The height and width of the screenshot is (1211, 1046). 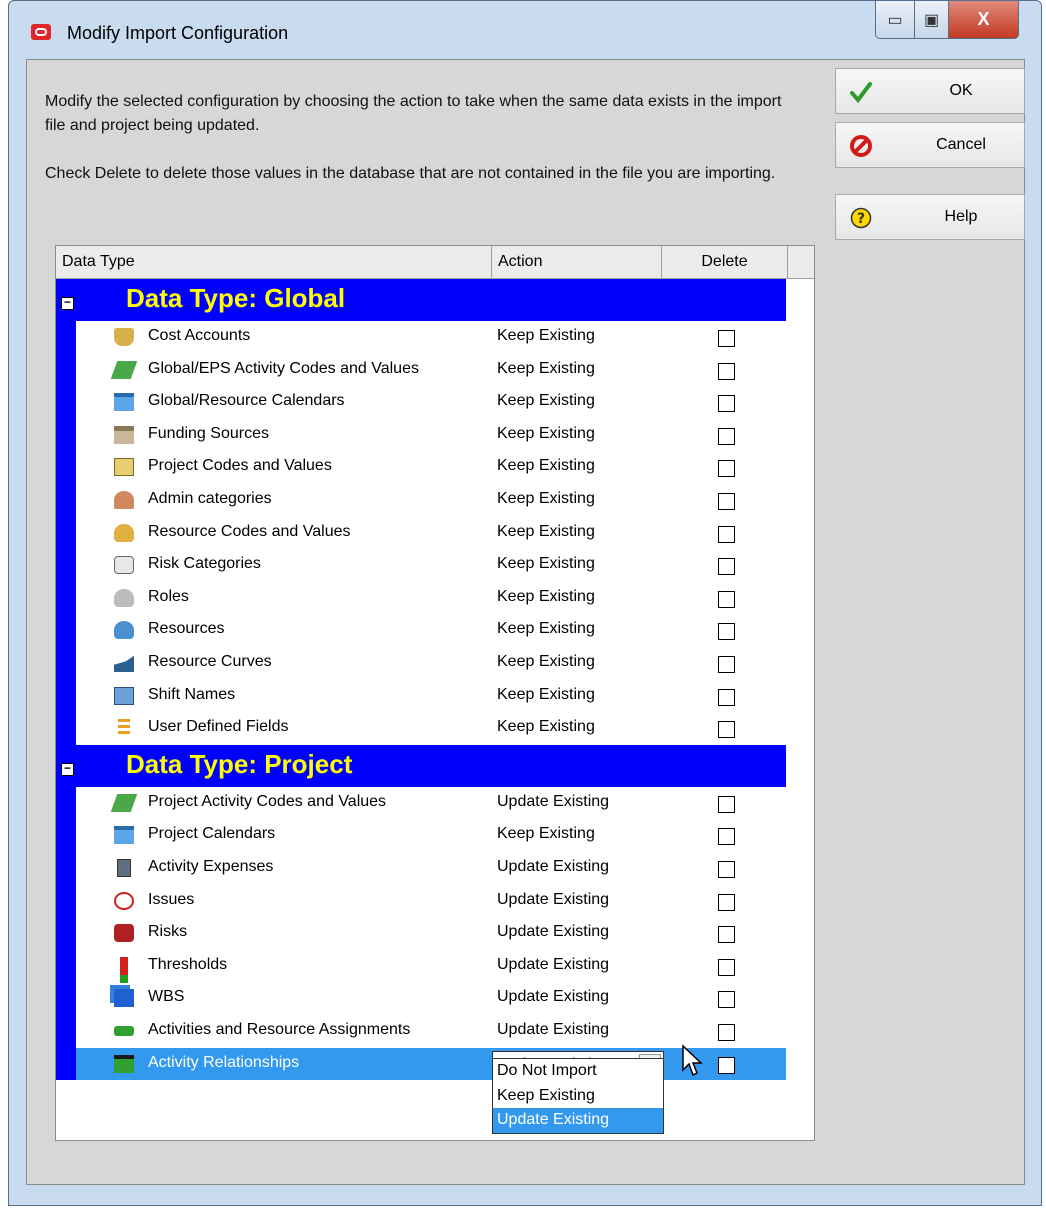 I want to click on maximize-button: ▣, so click(x=932, y=20).